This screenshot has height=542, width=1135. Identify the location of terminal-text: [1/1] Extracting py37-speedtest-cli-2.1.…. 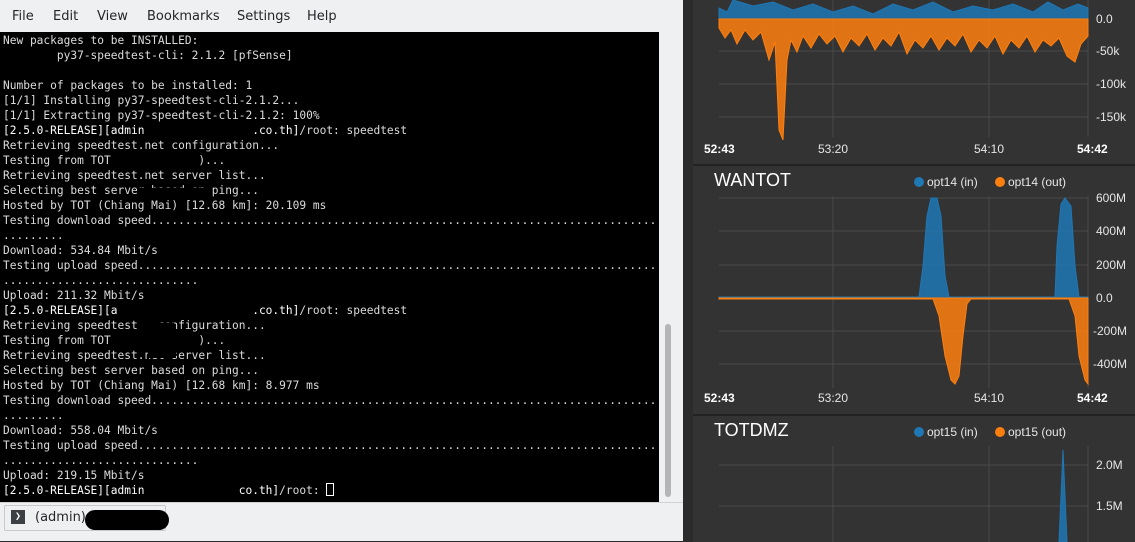
(161, 115).